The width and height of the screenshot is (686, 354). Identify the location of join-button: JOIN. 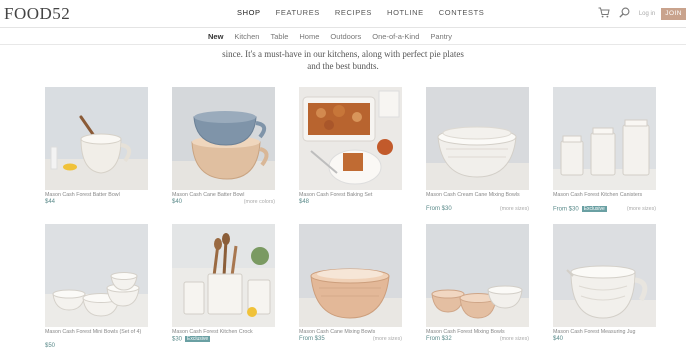
(673, 14).